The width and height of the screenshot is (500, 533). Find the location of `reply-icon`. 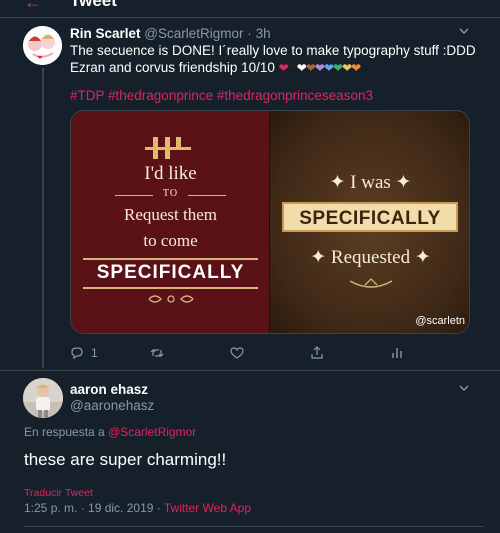

reply-icon is located at coordinates (77, 353).